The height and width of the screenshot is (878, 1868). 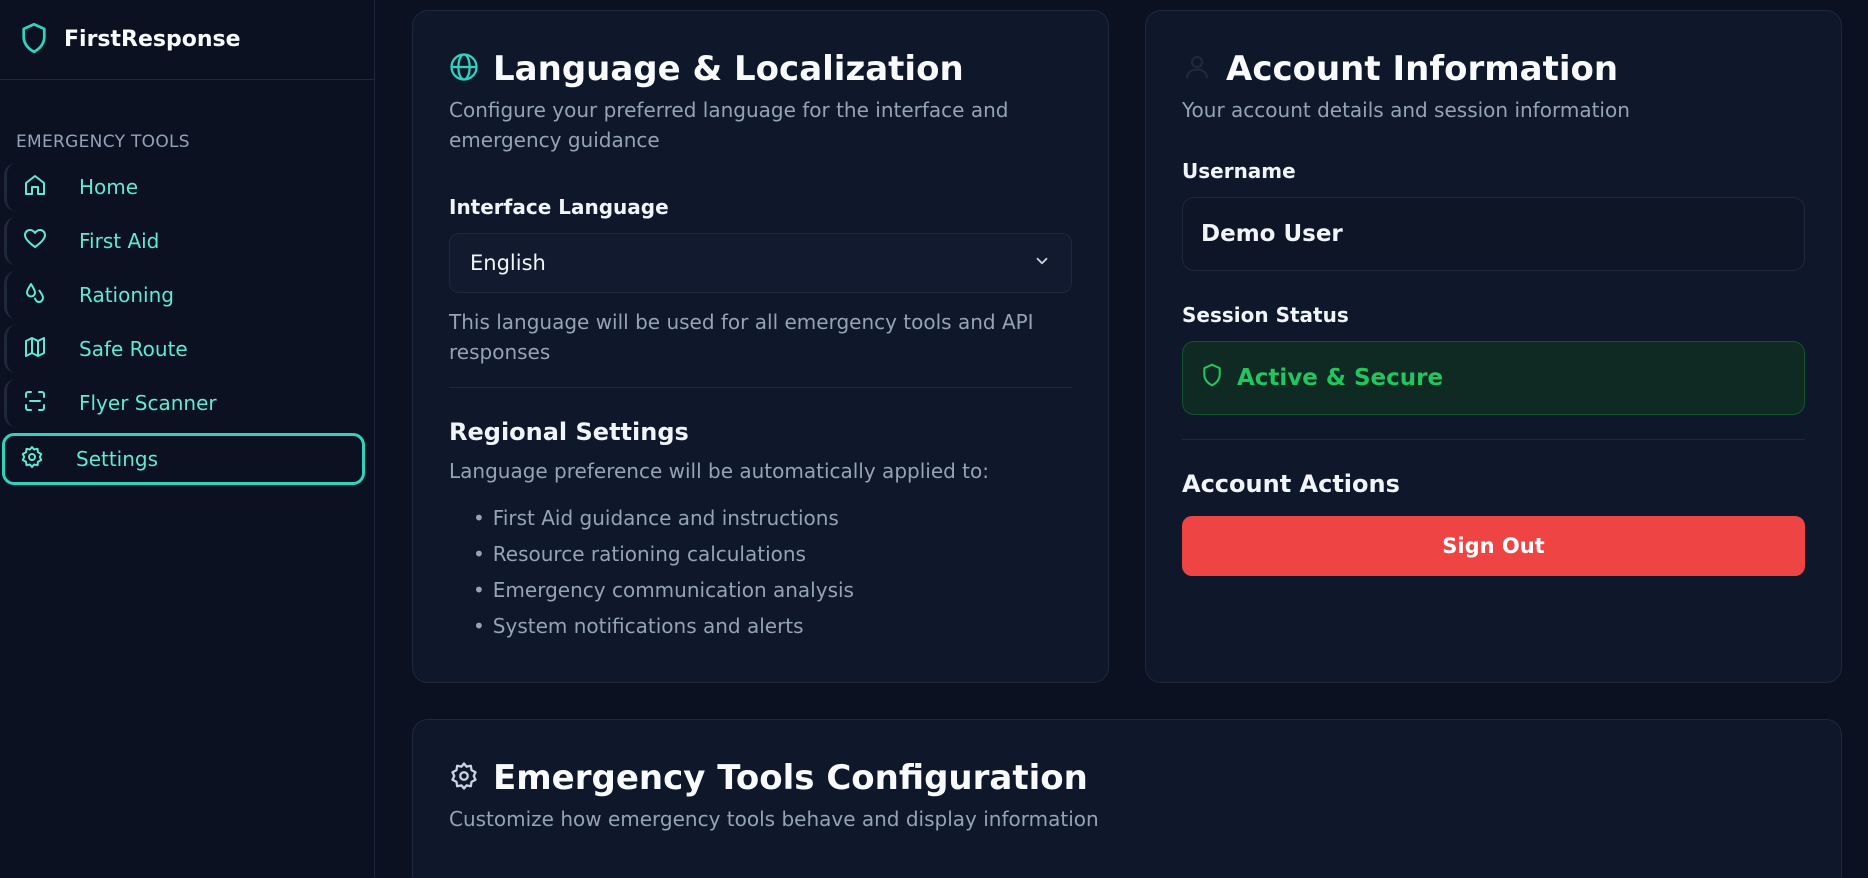 What do you see at coordinates (760, 263) in the screenshot?
I see `language-select: English` at bounding box center [760, 263].